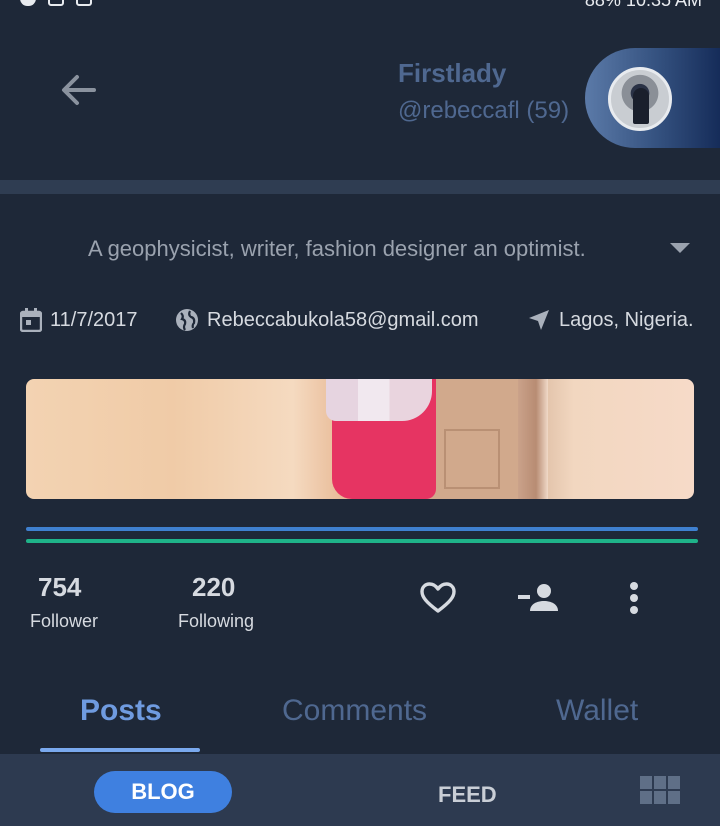 The height and width of the screenshot is (826, 720). Describe the element at coordinates (360, 187) in the screenshot. I see `header-divider` at that location.